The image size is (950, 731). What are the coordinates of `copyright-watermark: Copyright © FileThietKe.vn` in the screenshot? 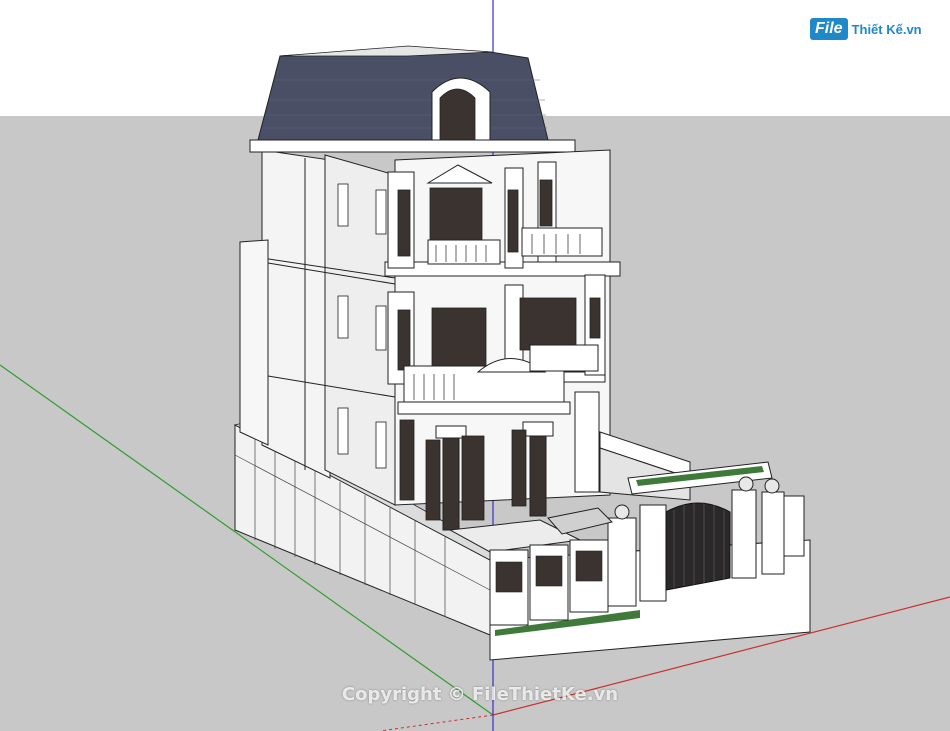 It's located at (480, 694).